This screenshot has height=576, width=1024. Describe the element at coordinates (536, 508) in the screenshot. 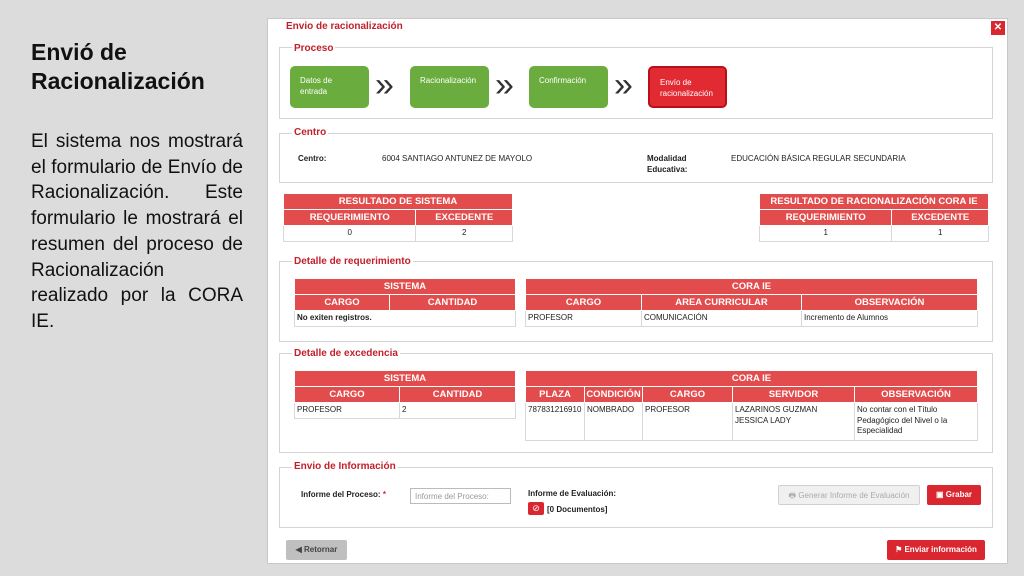

I see `attach-icon: ⊘` at that location.